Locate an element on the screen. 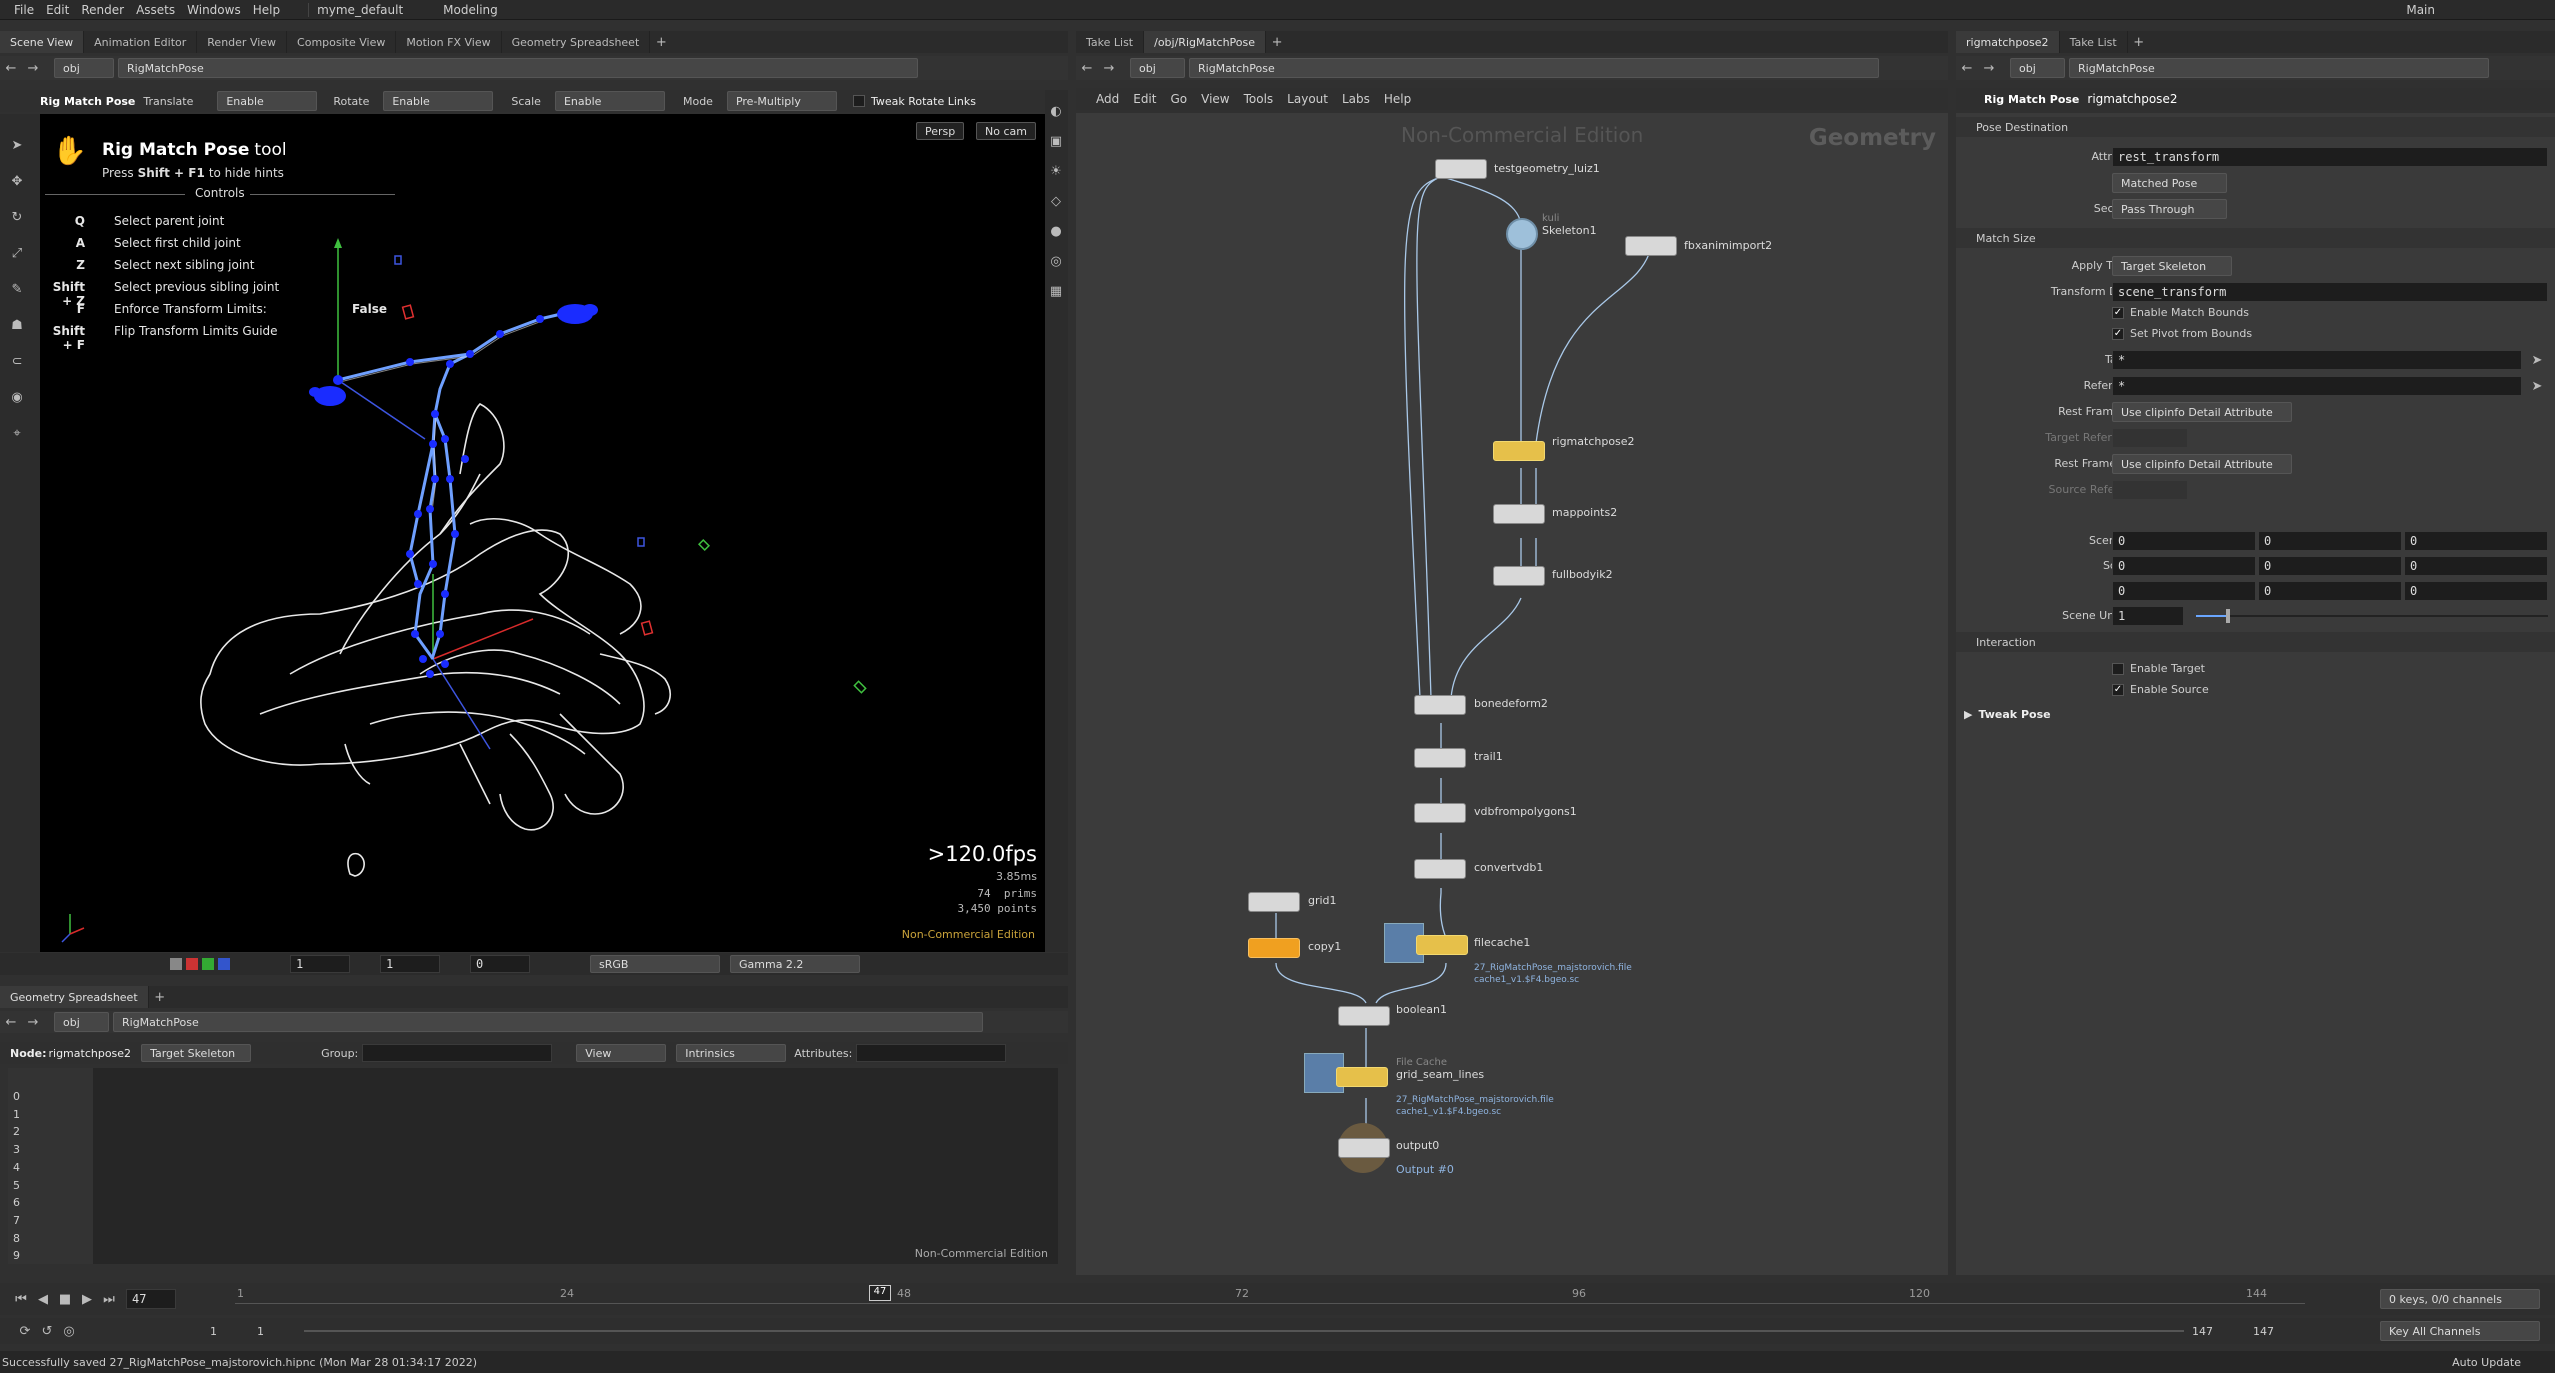  audio-icon: ◎ is located at coordinates (69, 1331).